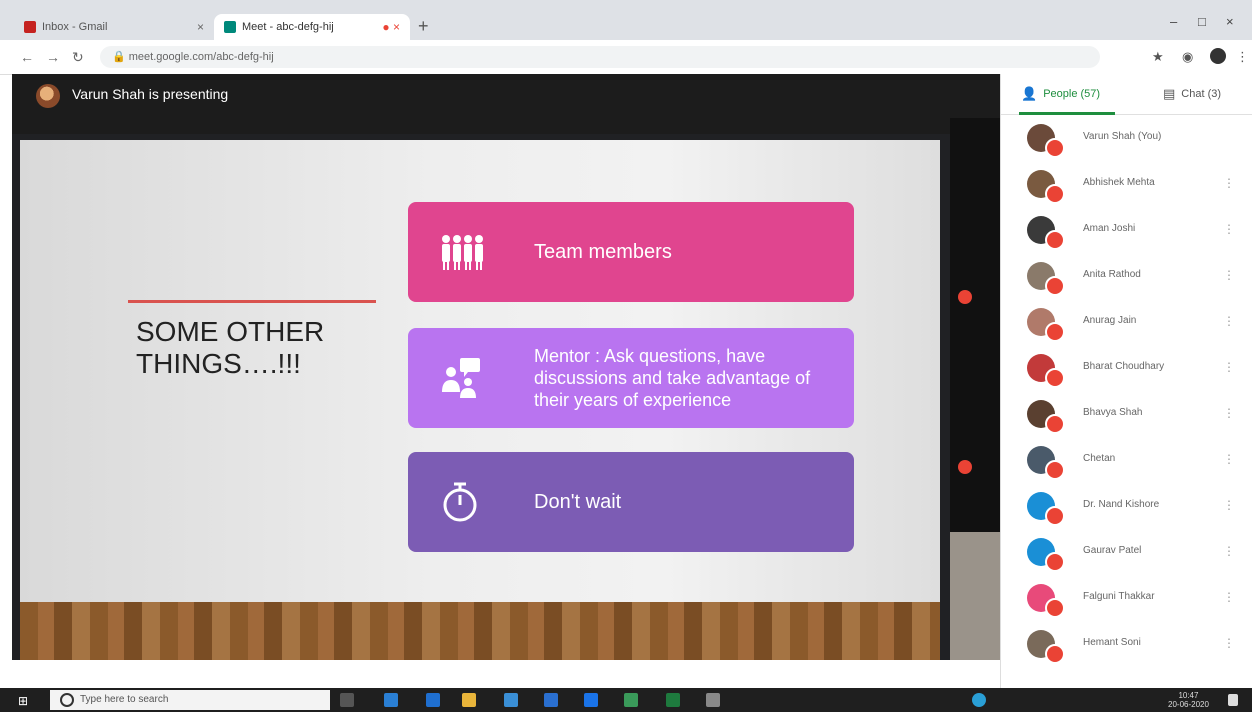 This screenshot has width=1252, height=712. What do you see at coordinates (1072, 94) in the screenshot?
I see `tab-people-label: People (57)` at bounding box center [1072, 94].